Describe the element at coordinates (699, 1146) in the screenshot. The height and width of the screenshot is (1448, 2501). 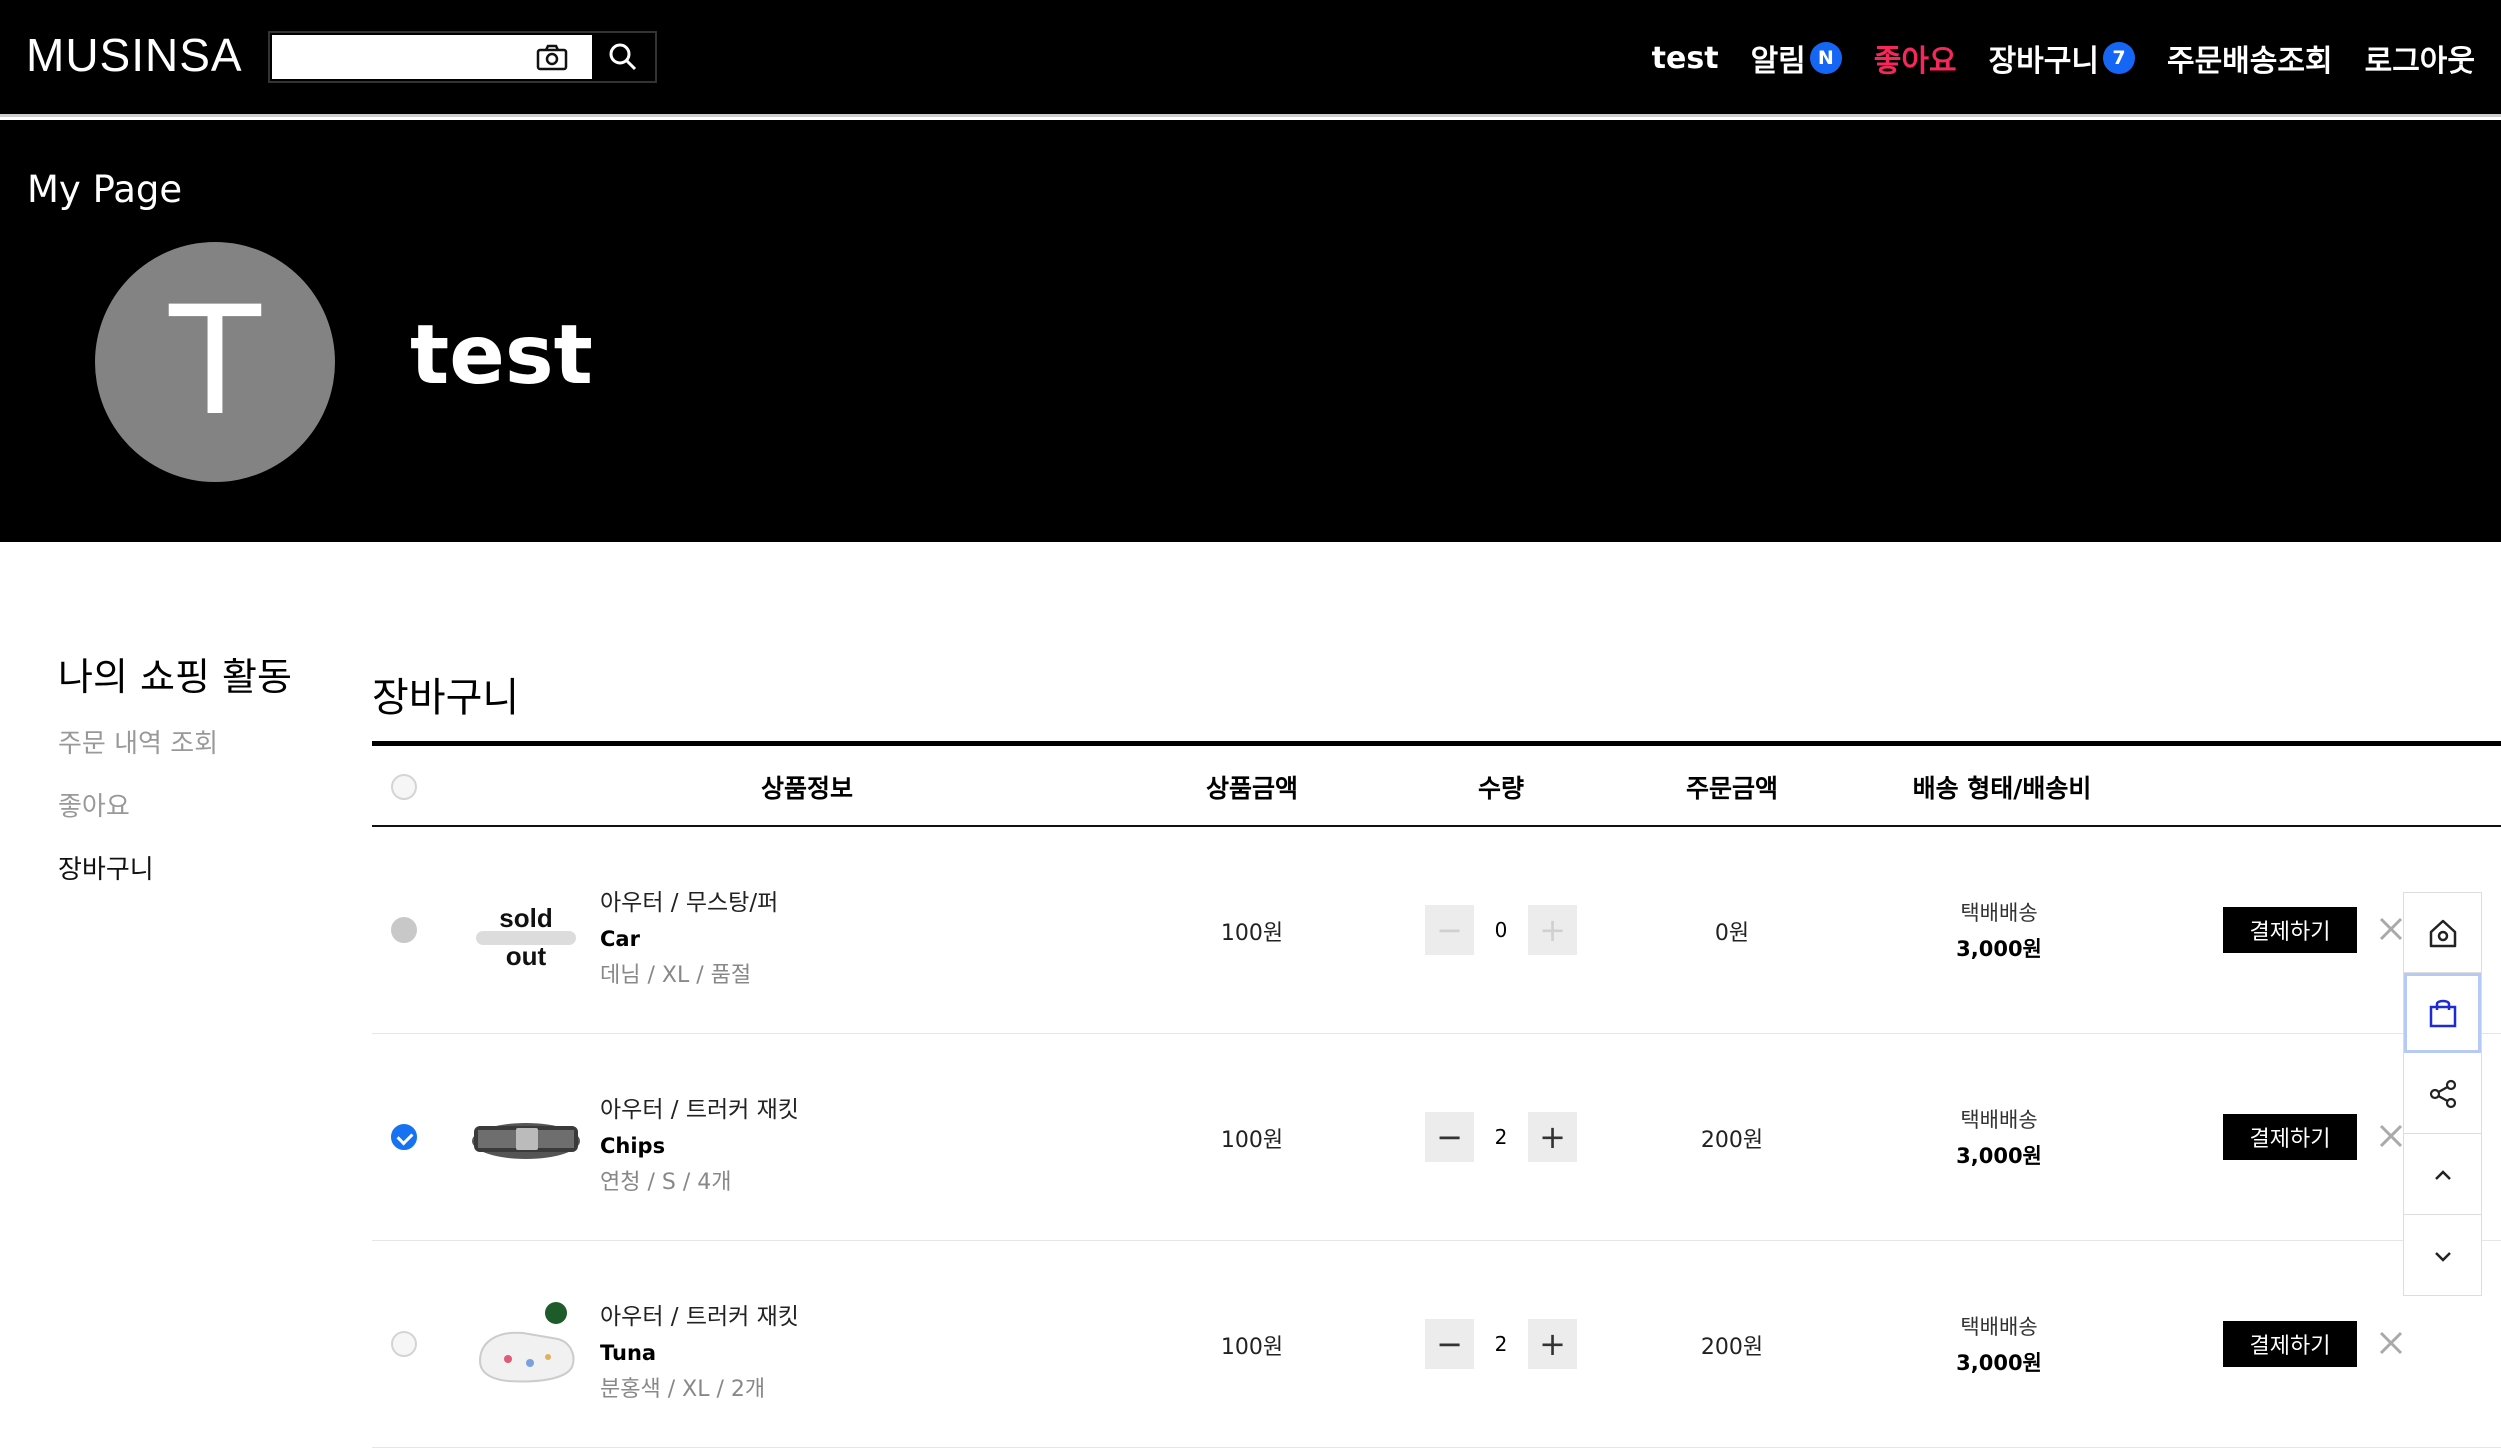
I see `product-name: Chips` at that location.